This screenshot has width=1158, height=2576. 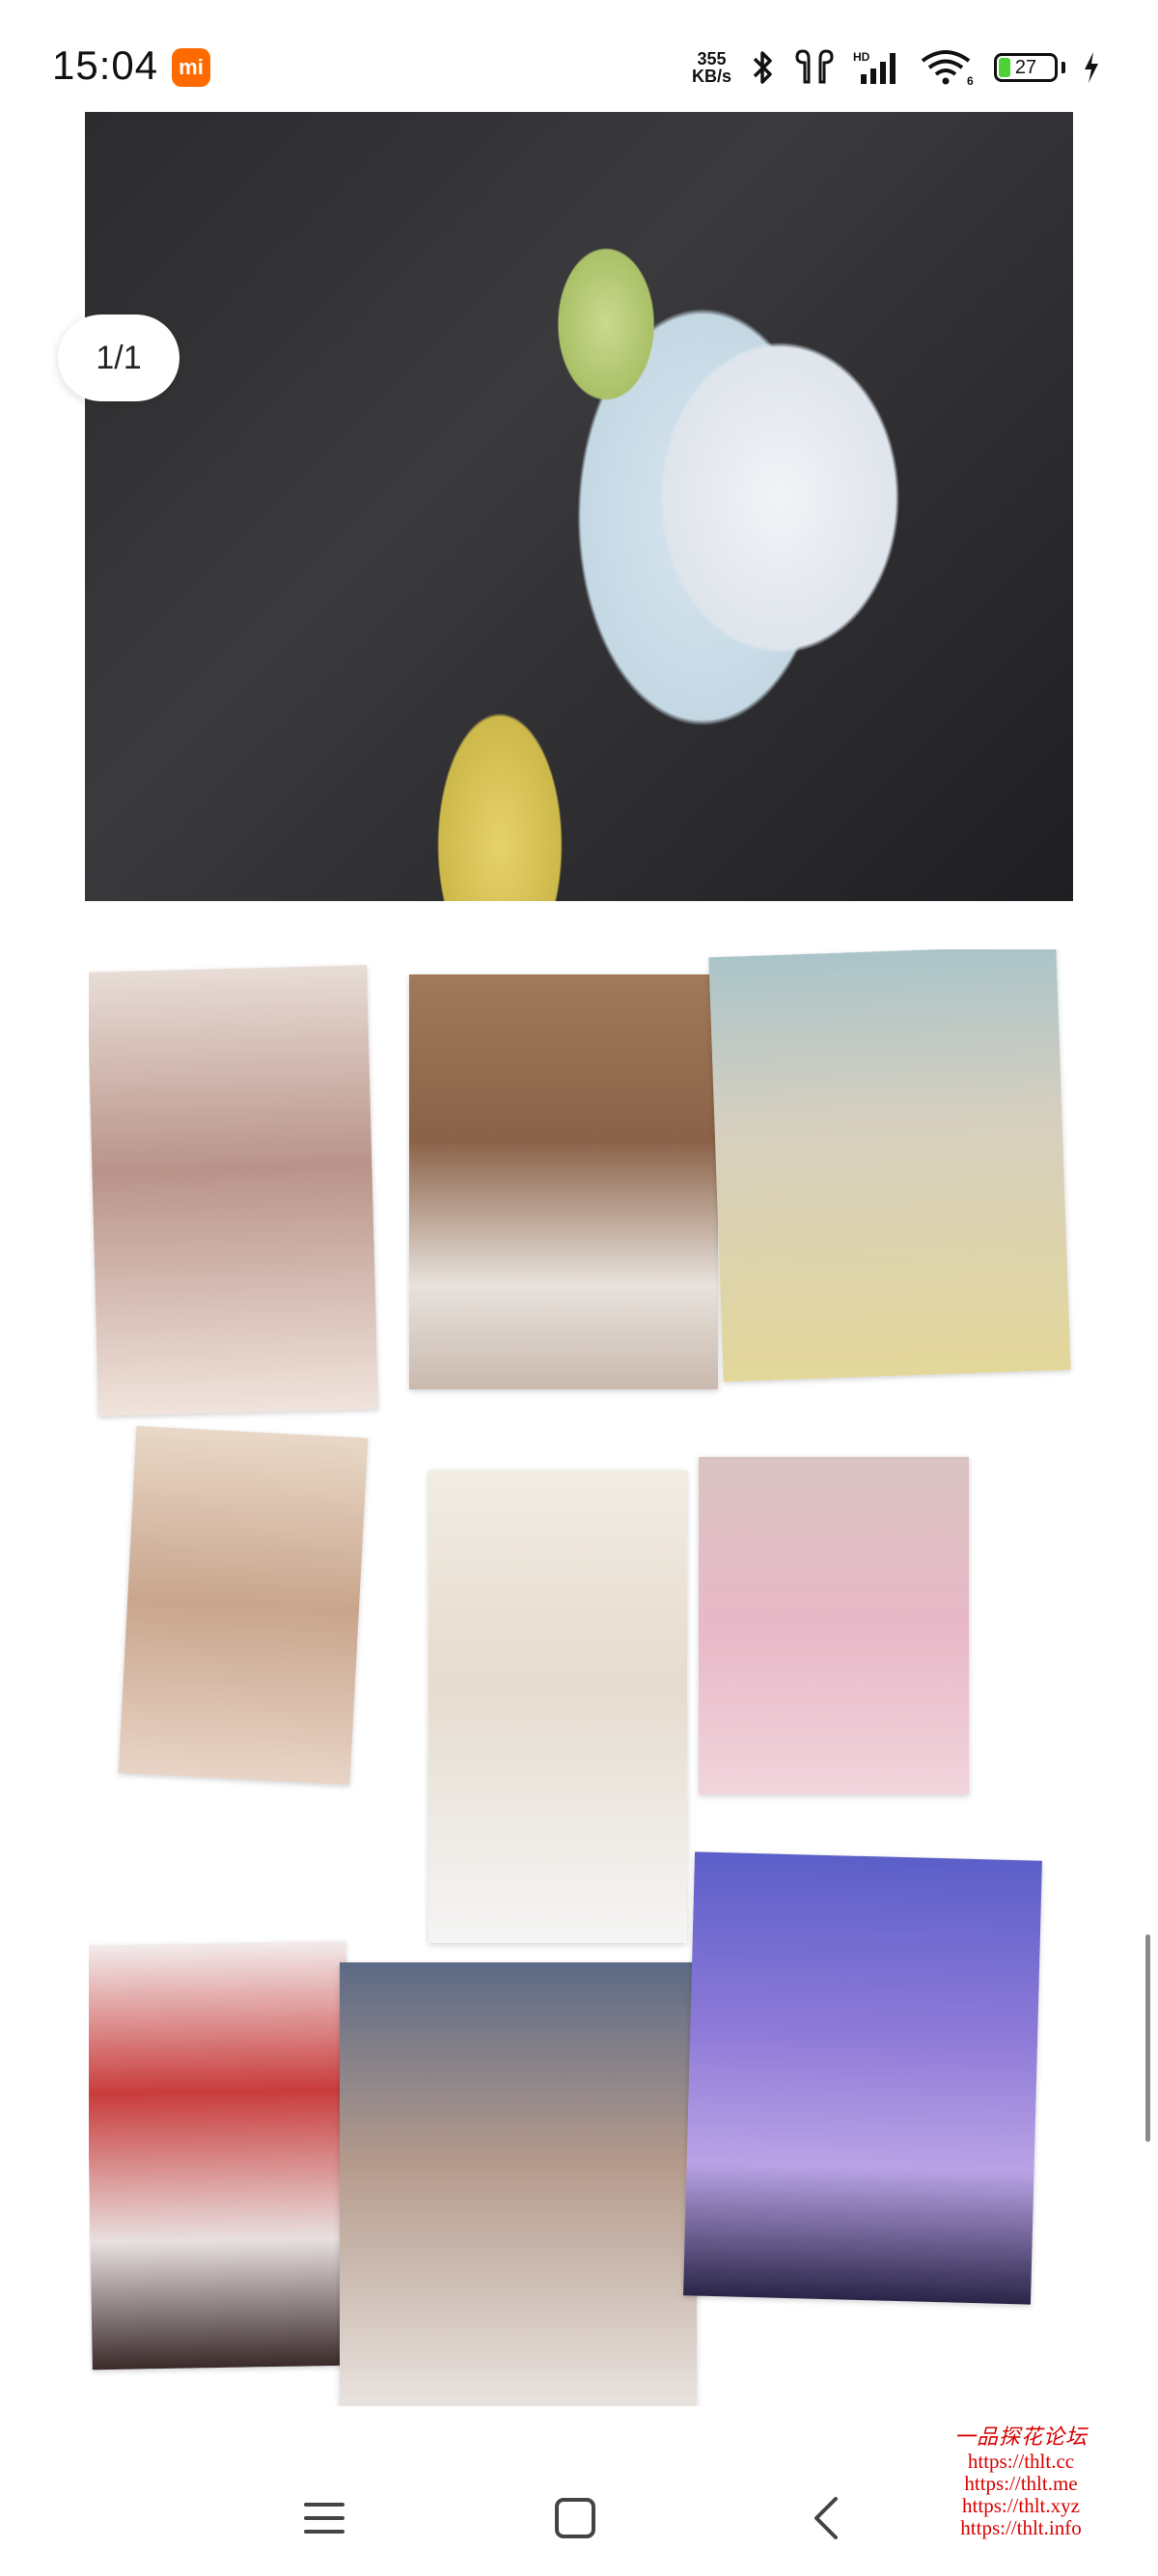 I want to click on home-icon, so click(x=575, y=2518).